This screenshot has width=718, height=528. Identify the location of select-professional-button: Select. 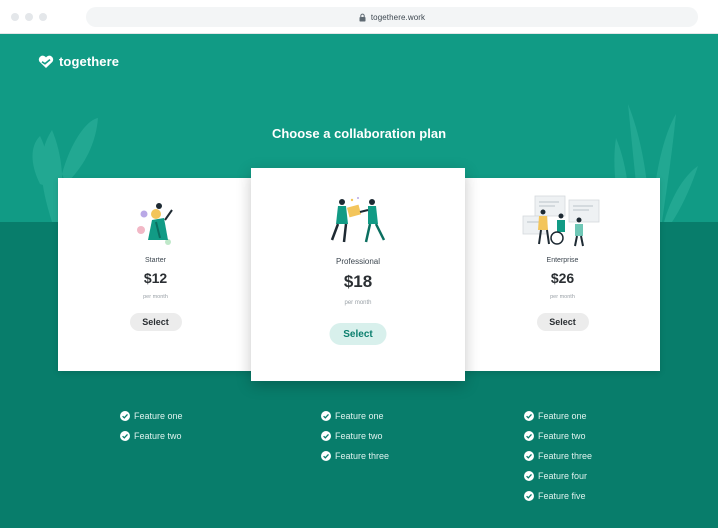
(358, 334).